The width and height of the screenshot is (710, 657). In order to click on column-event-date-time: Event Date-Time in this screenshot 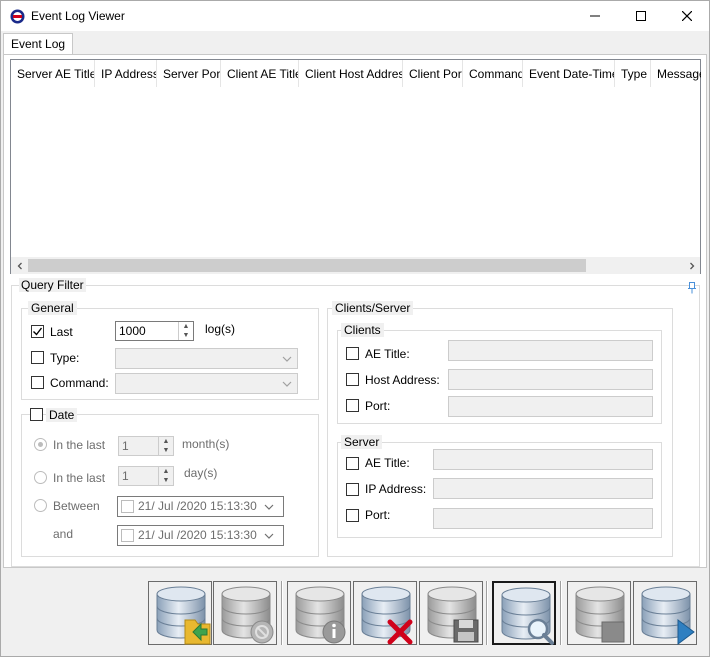, I will do `click(569, 73)`.